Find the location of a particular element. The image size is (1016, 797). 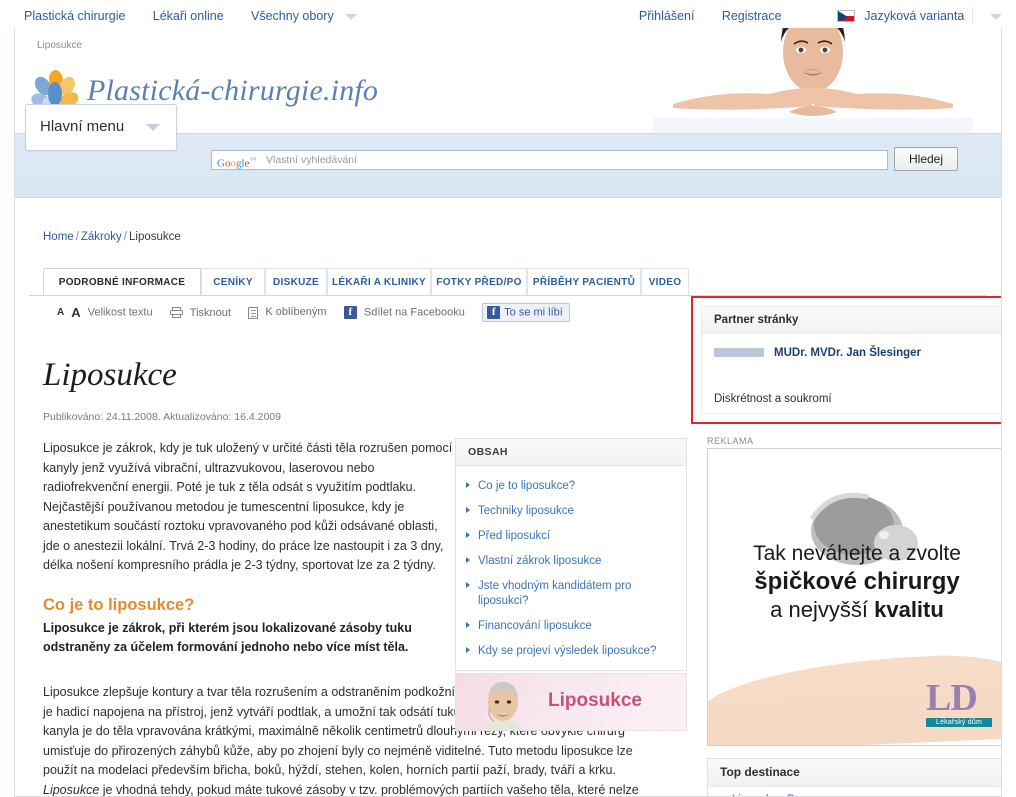

ad-line-2: špičkové chirurgy is located at coordinates (857, 581).